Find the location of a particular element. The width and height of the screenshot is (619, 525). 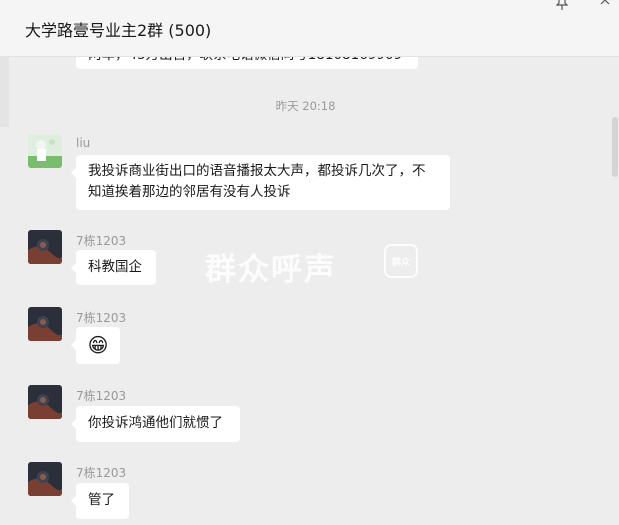

watermark-badge-label: 群众 is located at coordinates (400, 263).